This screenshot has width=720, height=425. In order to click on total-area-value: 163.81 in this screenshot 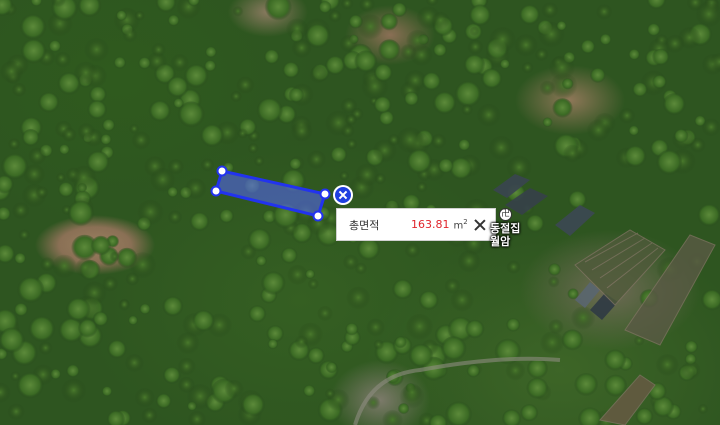, I will do `click(430, 224)`.